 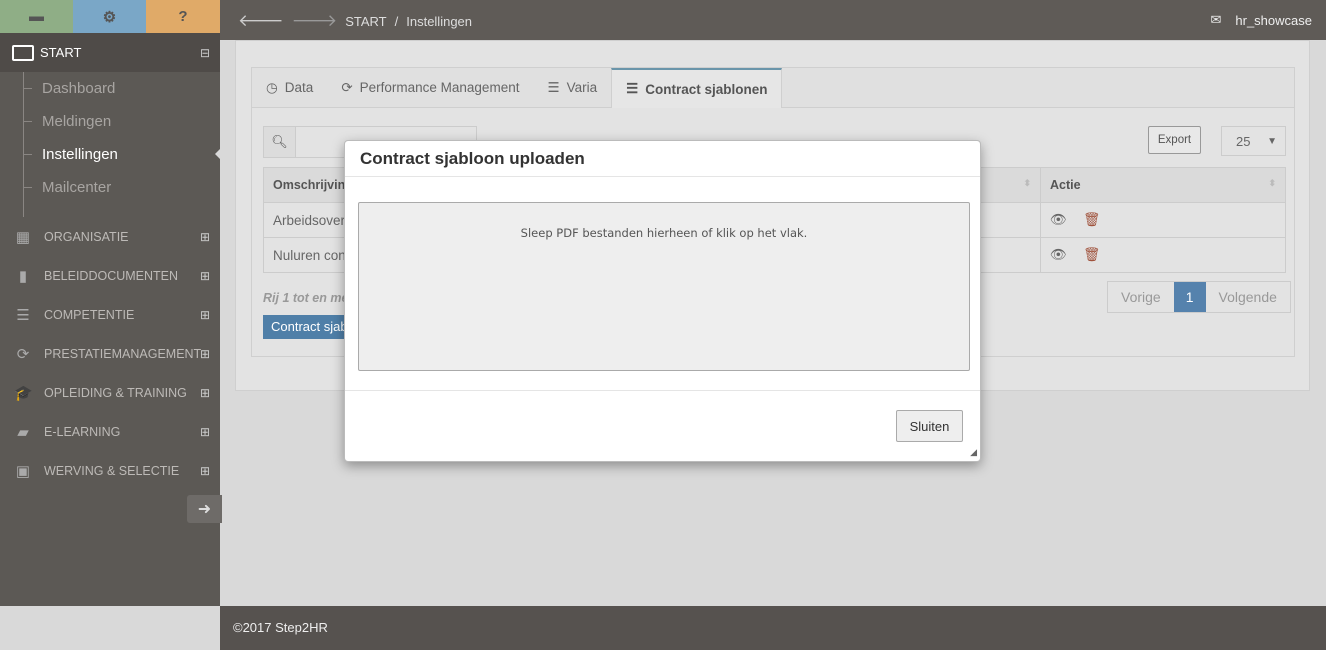 I want to click on next-button: Volgende, so click(x=1248, y=297).